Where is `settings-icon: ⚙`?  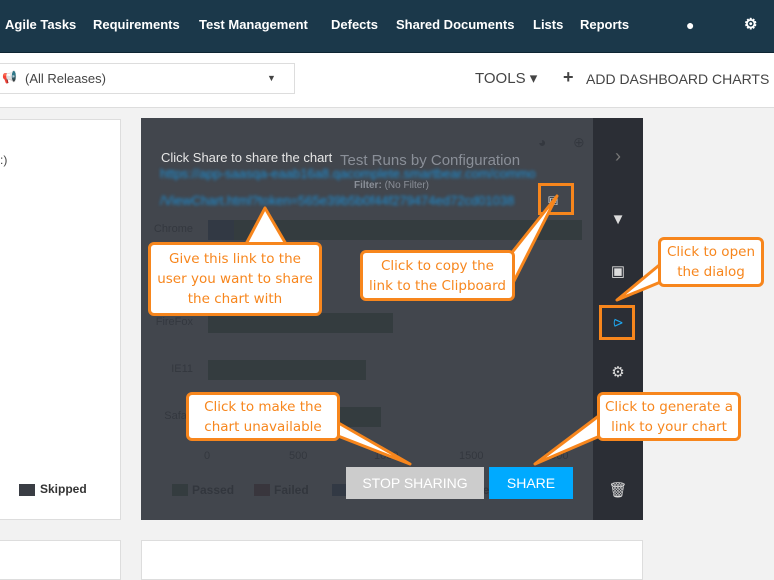
settings-icon: ⚙ is located at coordinates (618, 372).